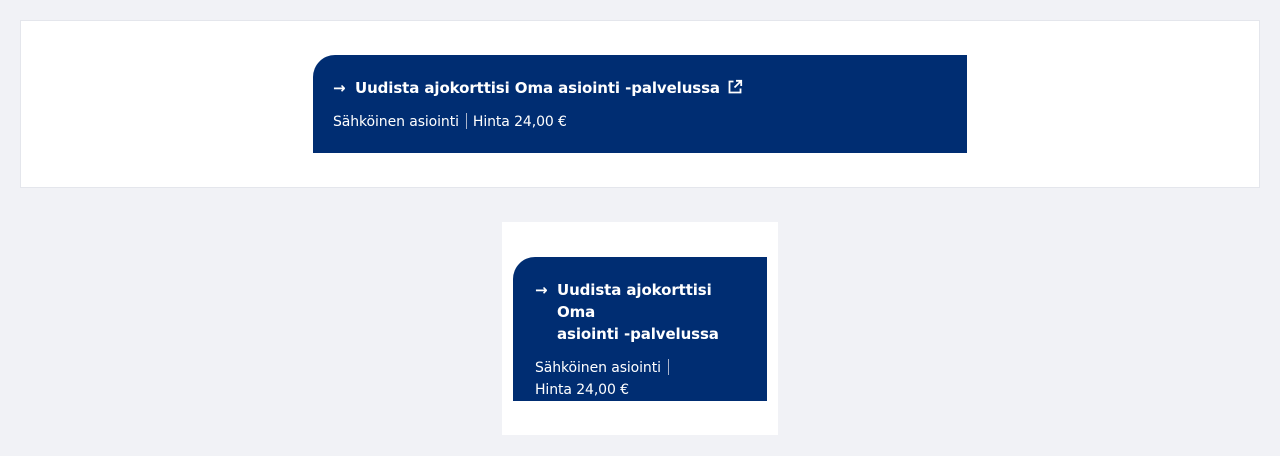  Describe the element at coordinates (638, 334) in the screenshot. I see `link-title-line: asiointi -palvelussa` at that location.